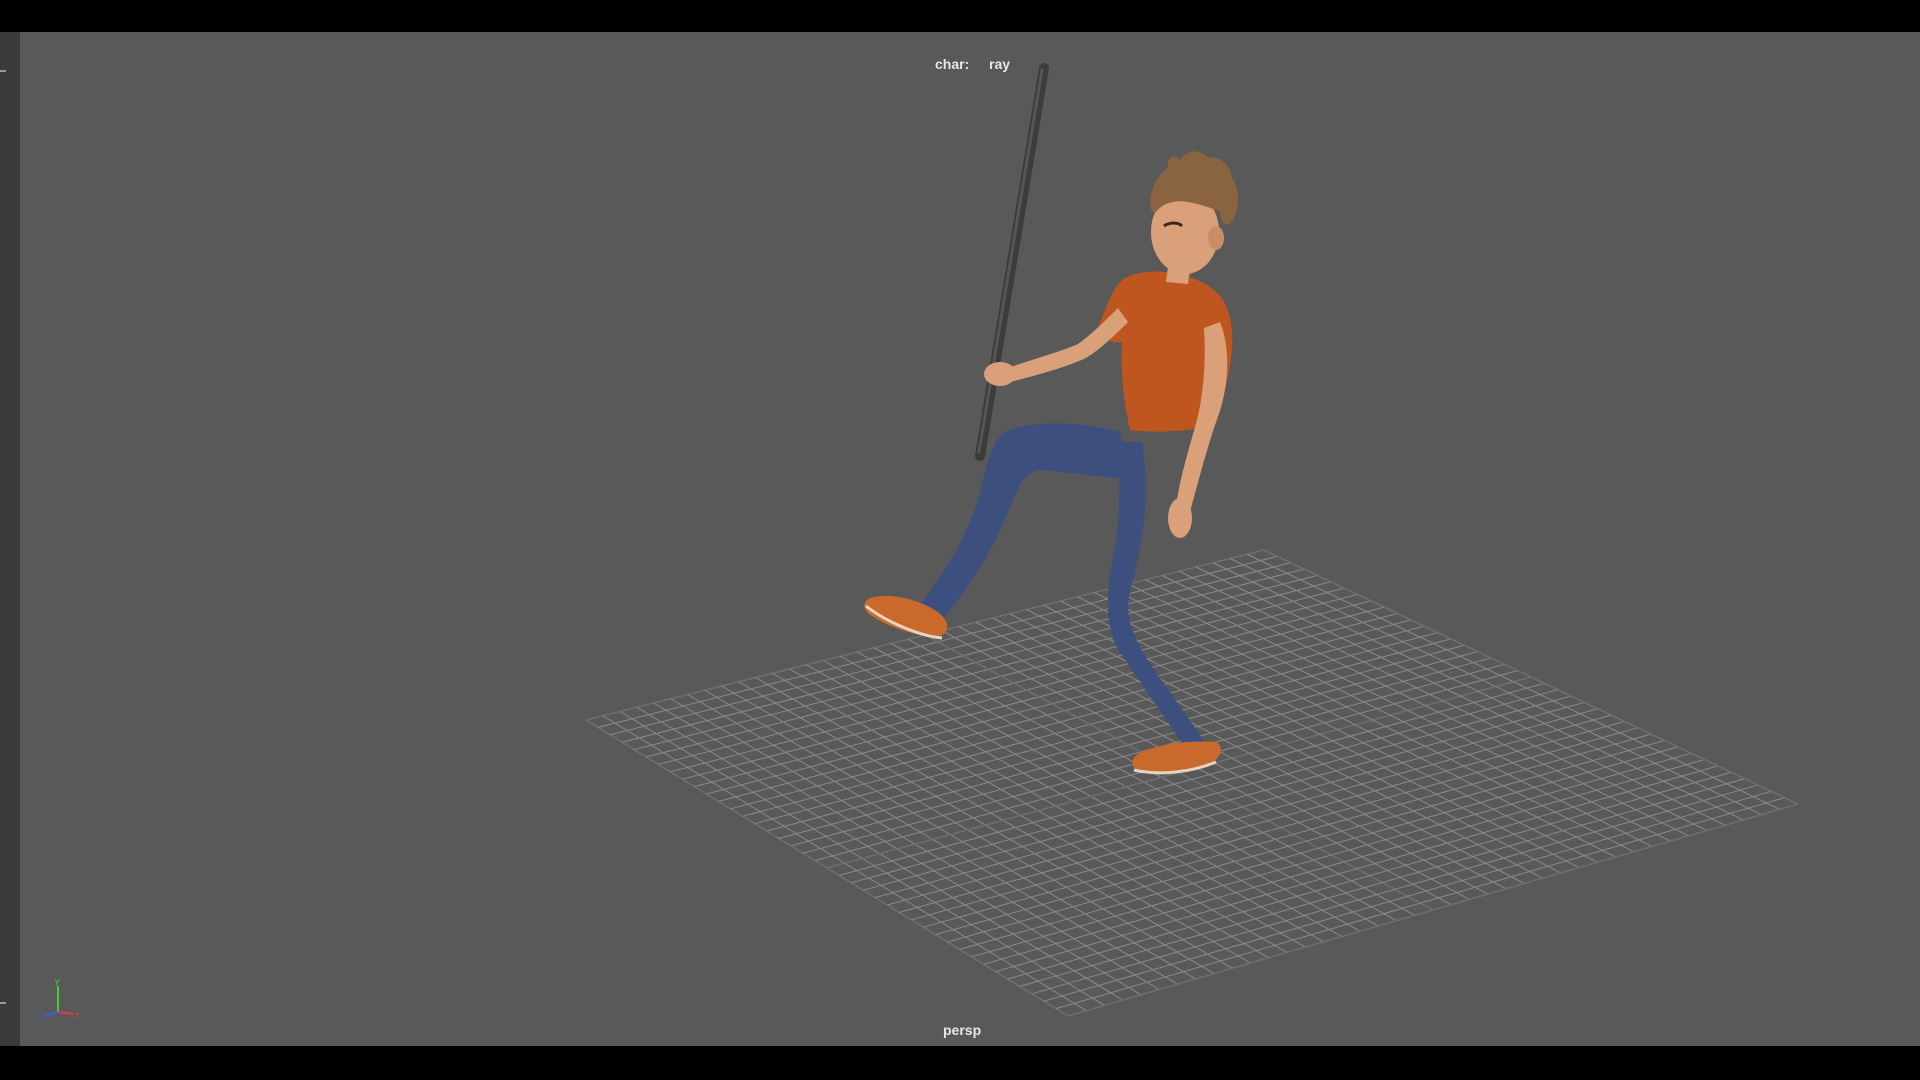 The width and height of the screenshot is (1920, 1080). I want to click on character-leg-front, so click(1025, 521).